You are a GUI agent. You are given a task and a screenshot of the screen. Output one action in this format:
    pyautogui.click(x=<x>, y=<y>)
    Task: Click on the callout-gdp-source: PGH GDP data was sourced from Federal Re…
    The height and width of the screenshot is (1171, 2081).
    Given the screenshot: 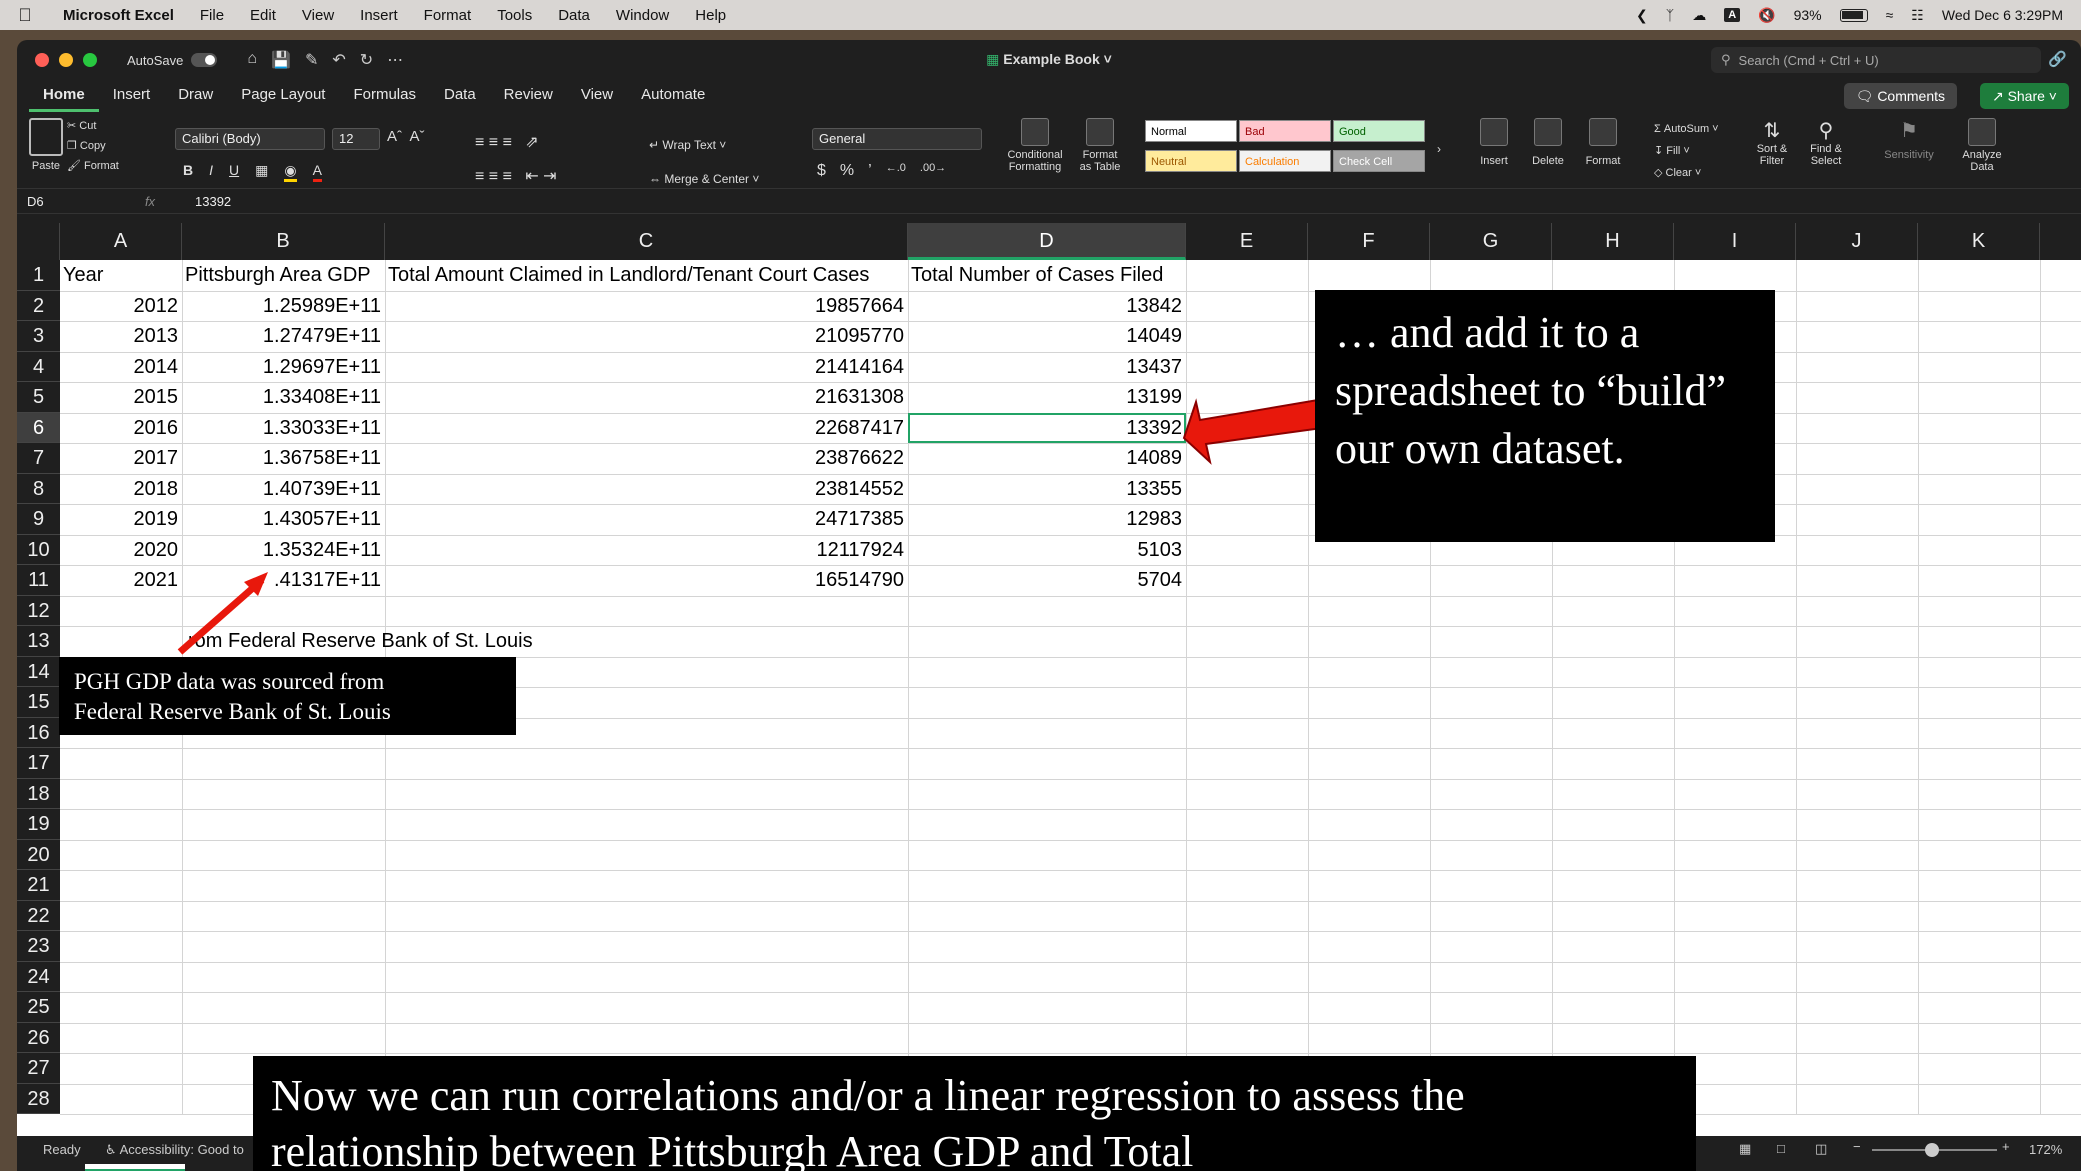 What is the action you would take?
    pyautogui.click(x=287, y=696)
    